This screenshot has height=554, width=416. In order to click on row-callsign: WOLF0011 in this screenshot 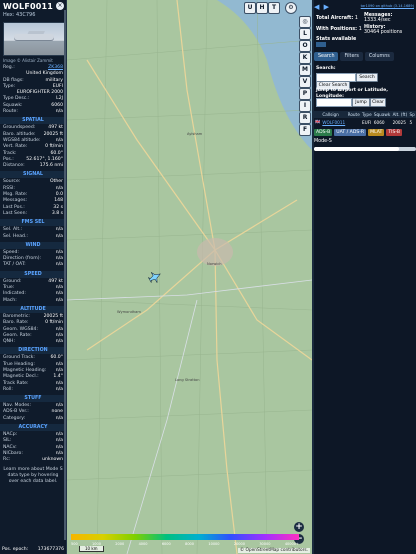, I will do `click(333, 122)`.